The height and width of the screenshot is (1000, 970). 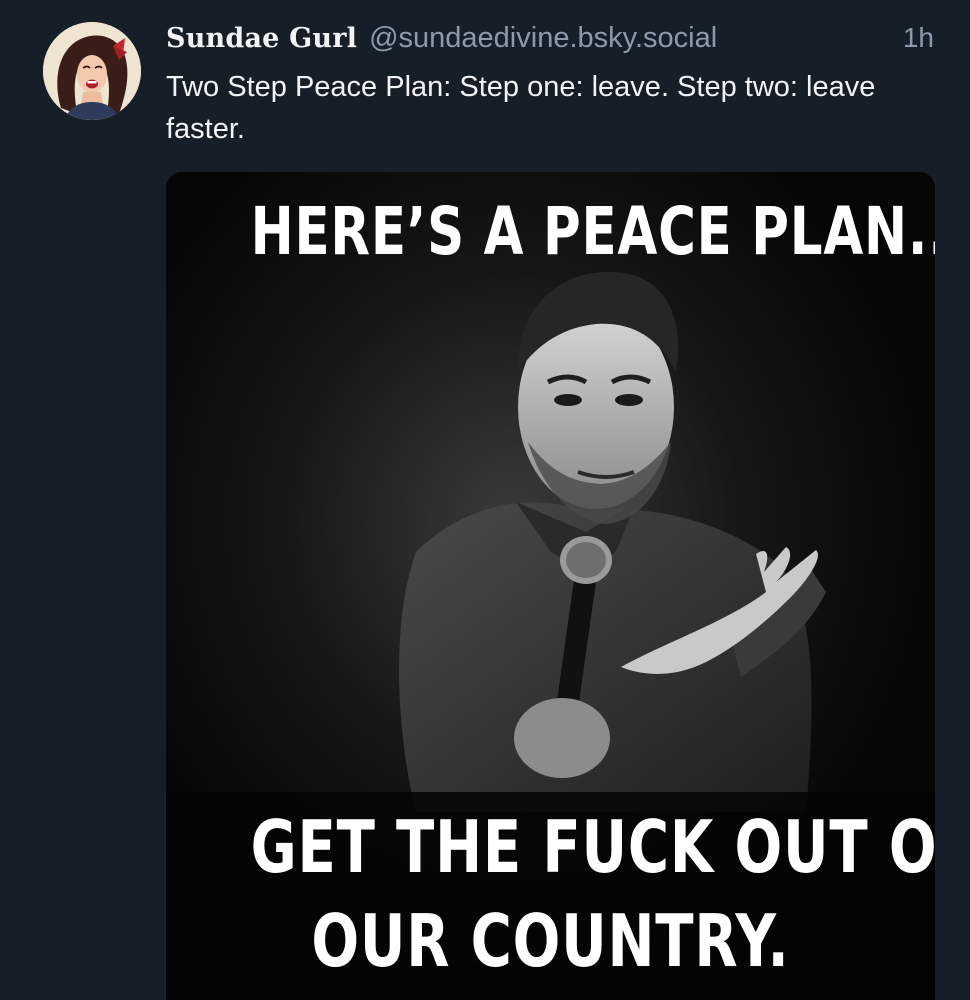 What do you see at coordinates (550, 941) in the screenshot?
I see `image-caption-bottom-line2: OUR COUNTRY.` at bounding box center [550, 941].